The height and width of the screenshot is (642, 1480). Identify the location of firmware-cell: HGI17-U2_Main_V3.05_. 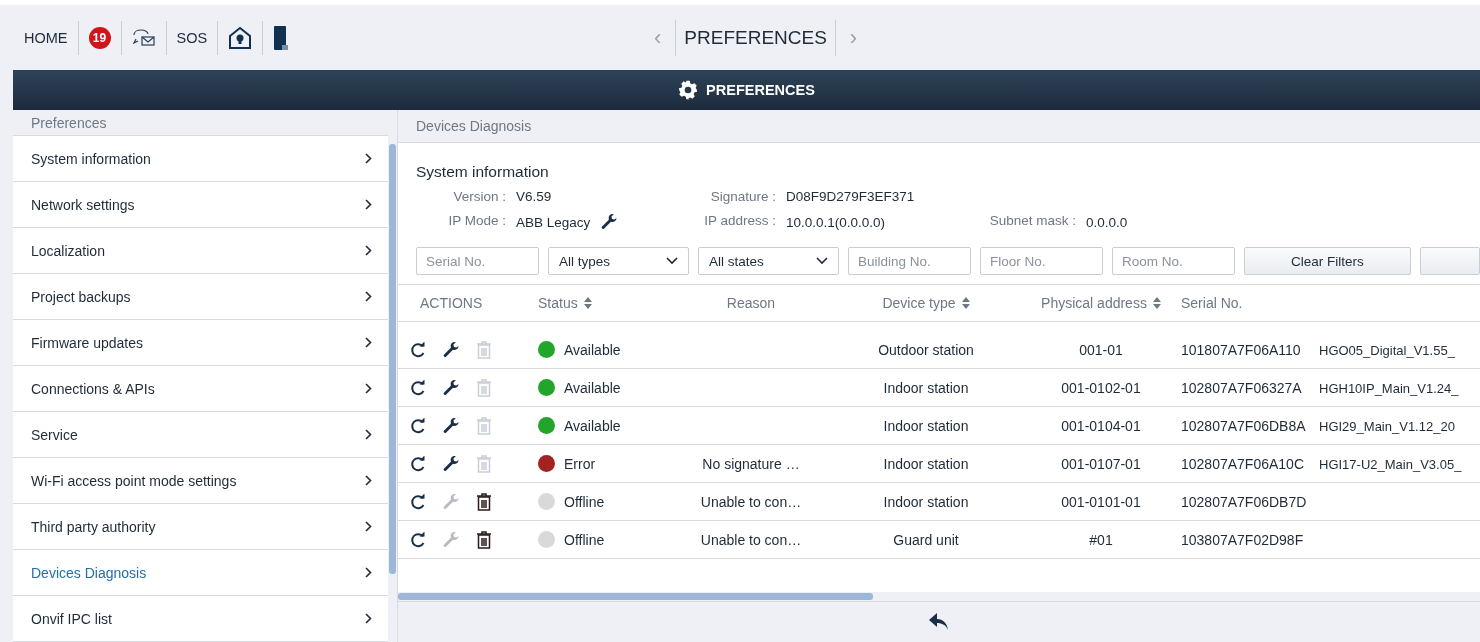
(1390, 464).